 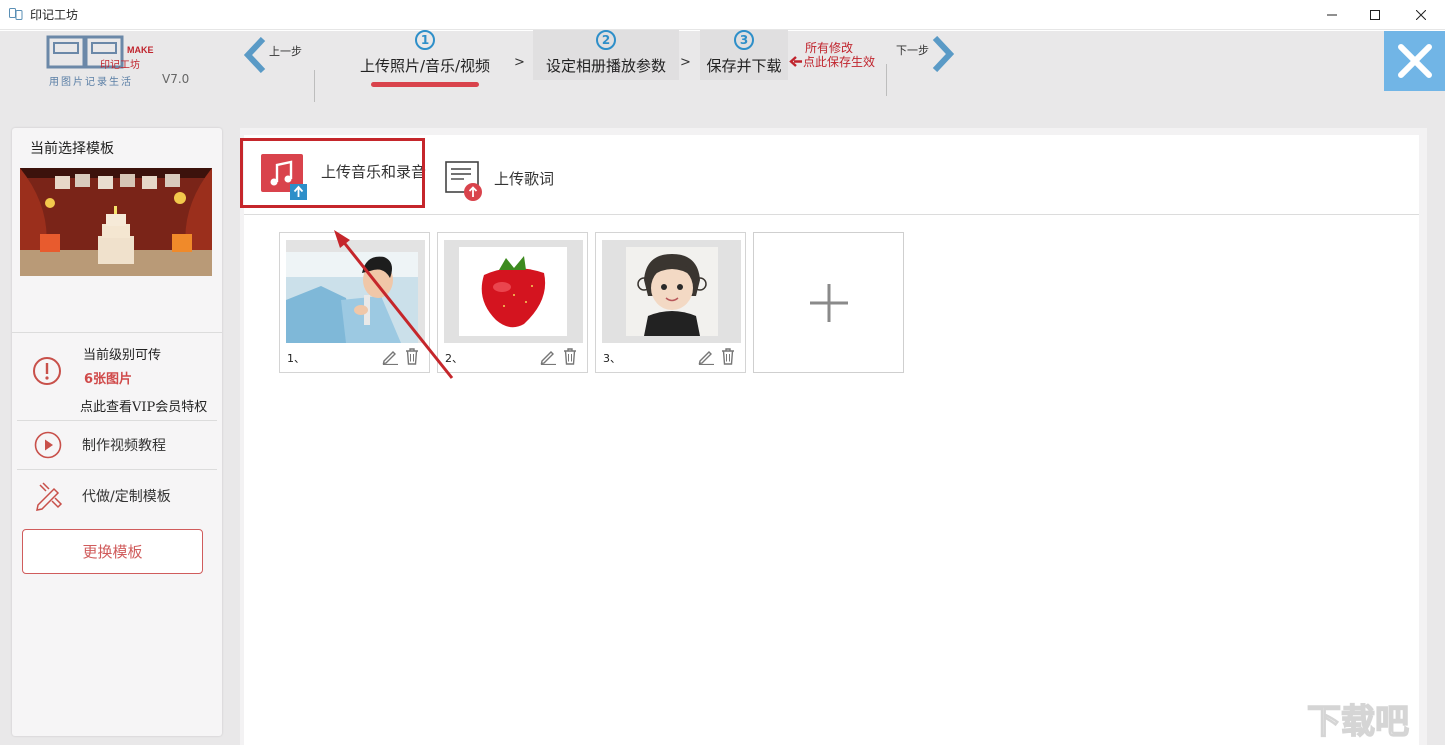 I want to click on logo-brand-text: 印记工坊, so click(x=120, y=64).